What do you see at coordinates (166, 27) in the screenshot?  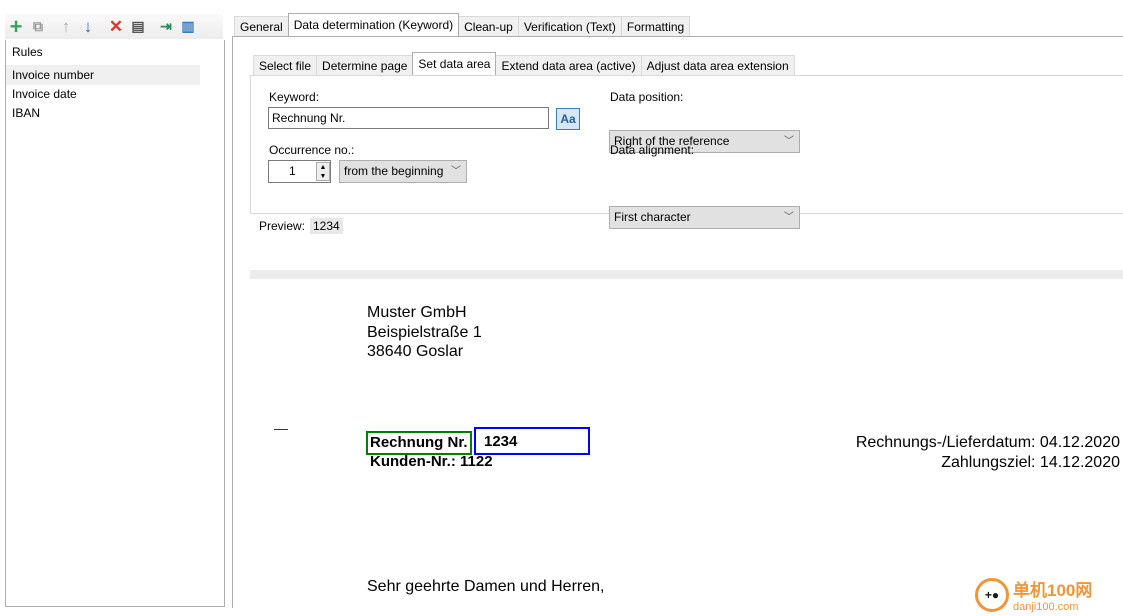 I see `import-icon: ⇥` at bounding box center [166, 27].